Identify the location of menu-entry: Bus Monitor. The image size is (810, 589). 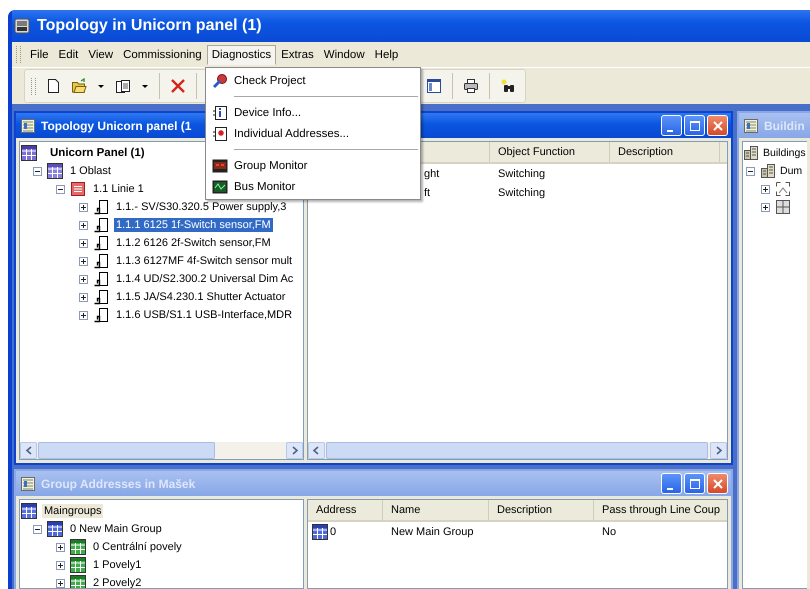
(313, 186).